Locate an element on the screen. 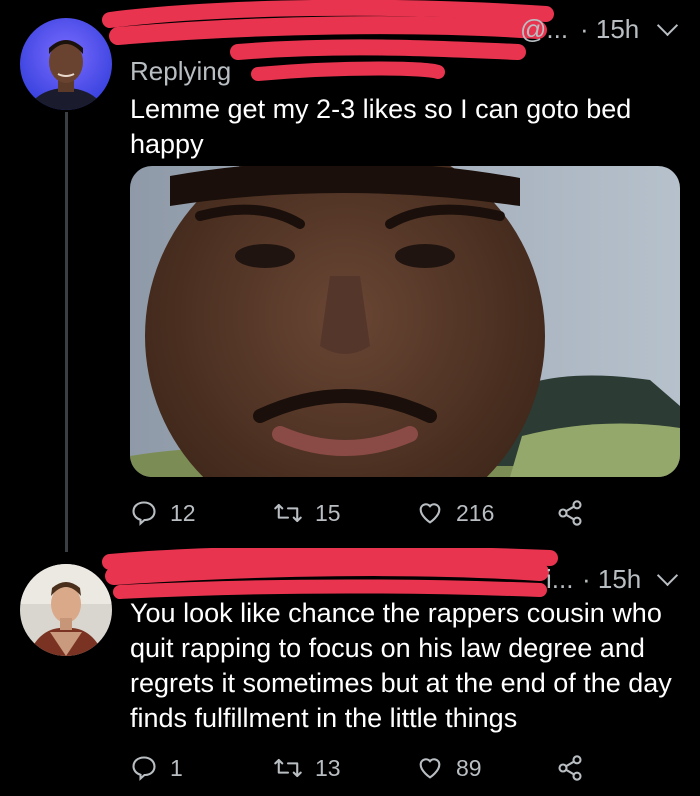 Image resolution: width=700 pixels, height=796 pixels. reply-button: 12 is located at coordinates (163, 513).